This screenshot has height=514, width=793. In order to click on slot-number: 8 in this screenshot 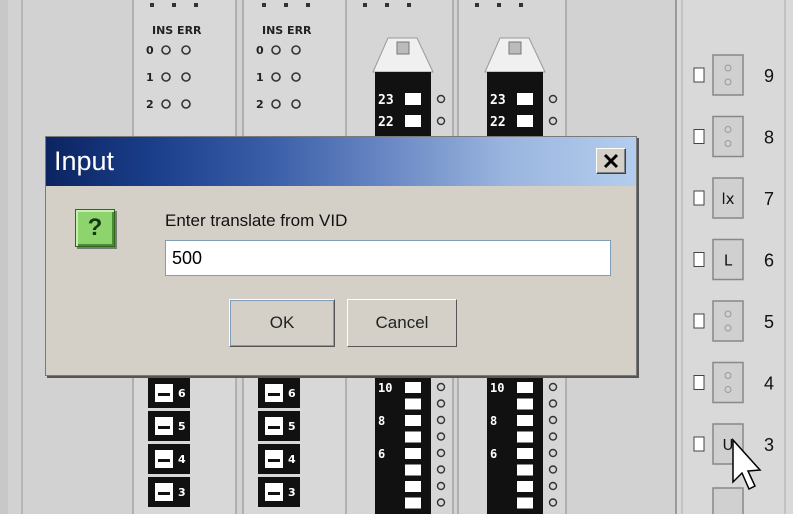, I will do `click(769, 138)`.